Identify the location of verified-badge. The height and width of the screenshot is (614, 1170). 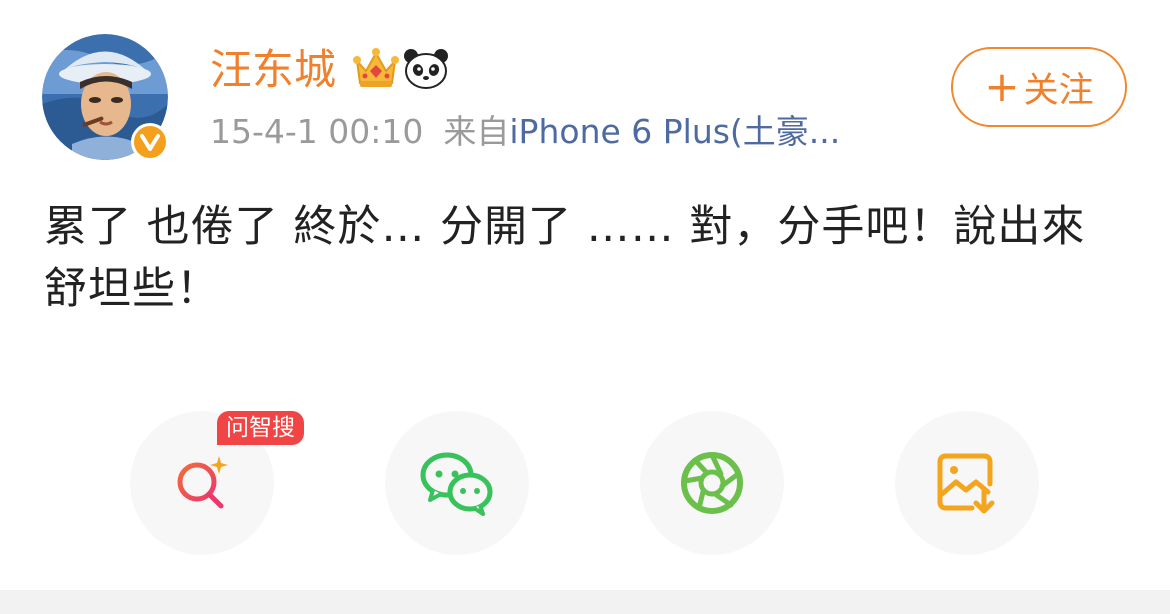
(150, 142).